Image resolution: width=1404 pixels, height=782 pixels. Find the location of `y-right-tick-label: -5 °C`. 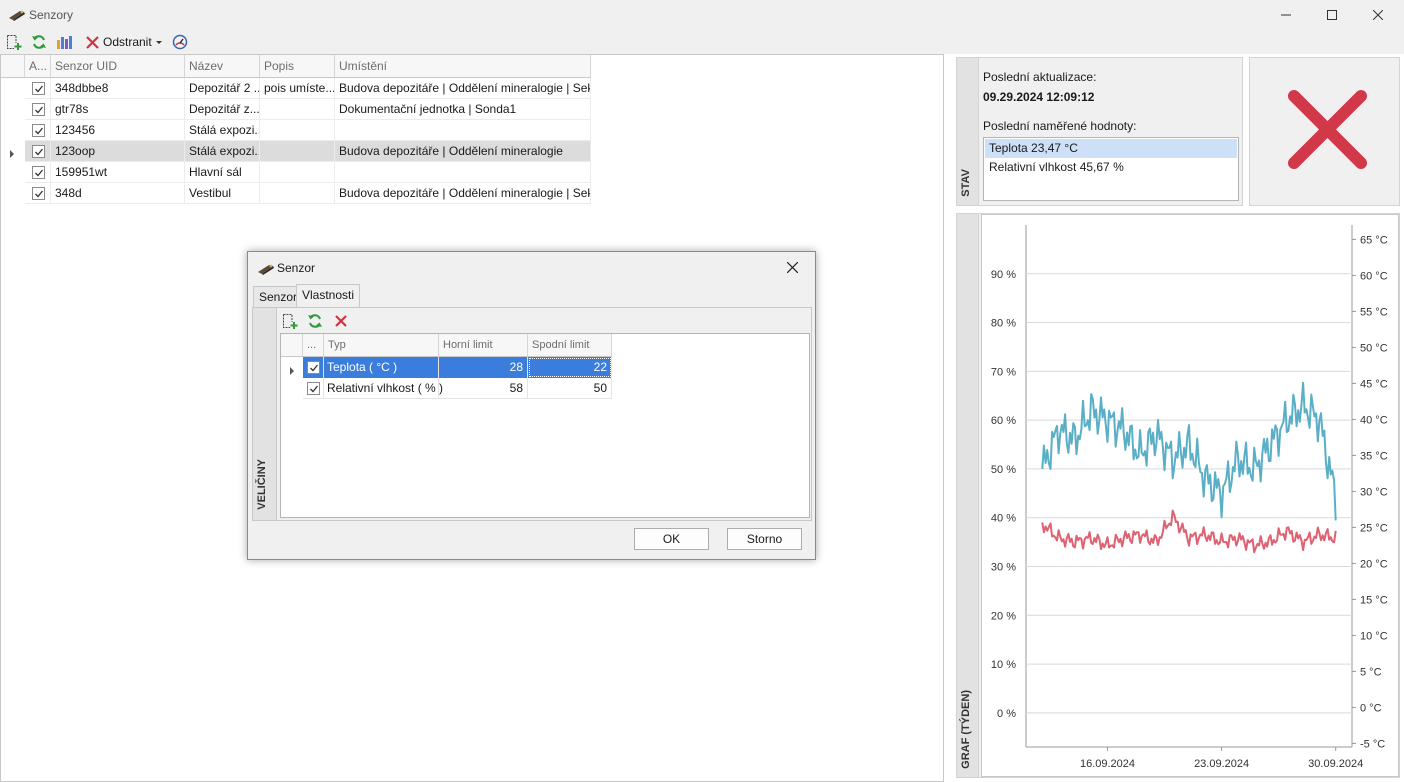

y-right-tick-label: -5 °C is located at coordinates (1372, 744).